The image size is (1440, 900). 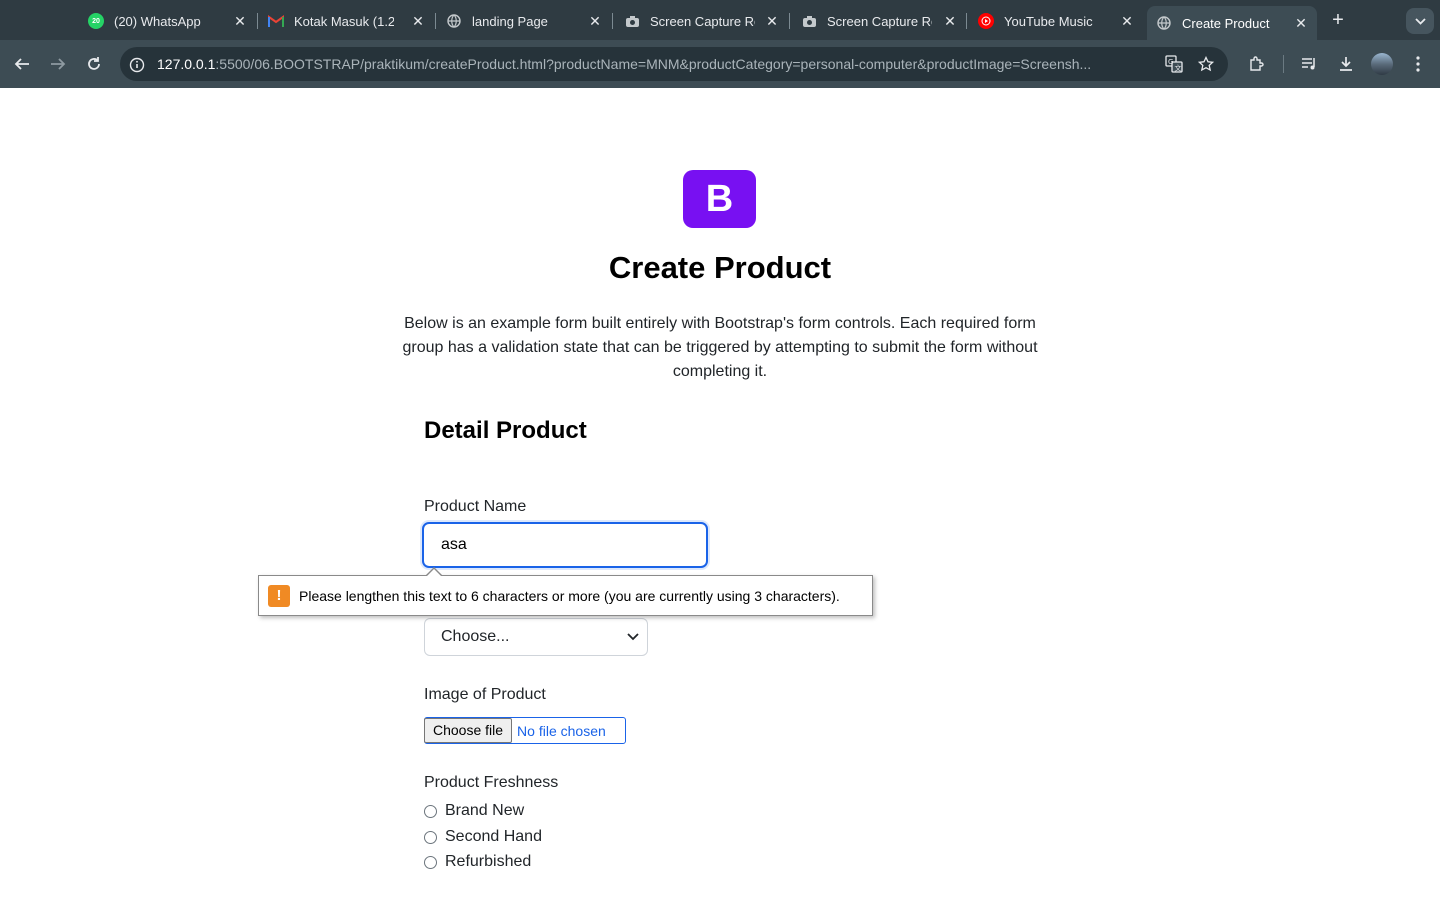 What do you see at coordinates (488, 861) in the screenshot?
I see `radio-label: Refurbished` at bounding box center [488, 861].